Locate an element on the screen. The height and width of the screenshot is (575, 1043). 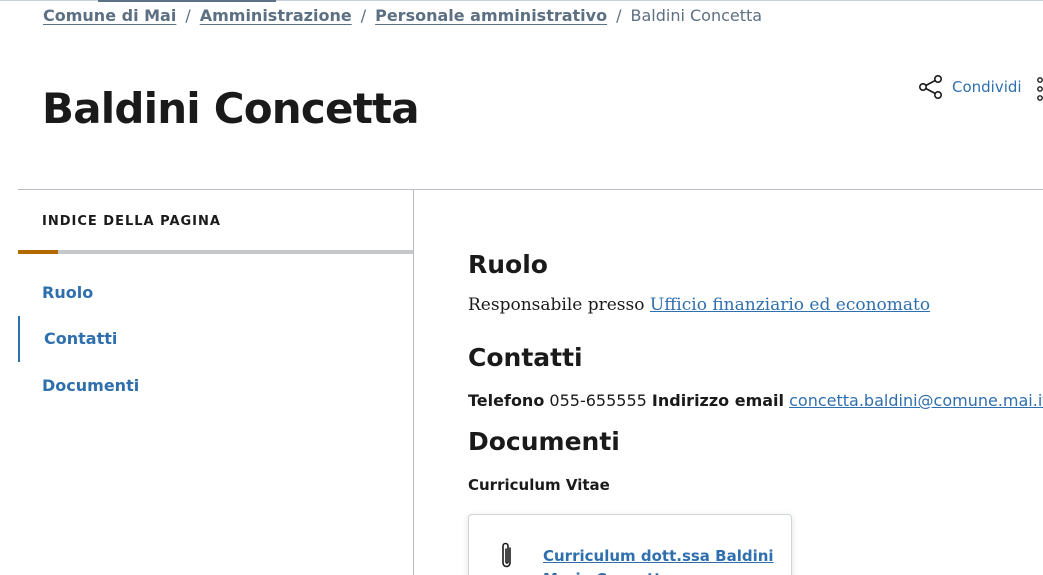
content-divider is located at coordinates (530, 189).